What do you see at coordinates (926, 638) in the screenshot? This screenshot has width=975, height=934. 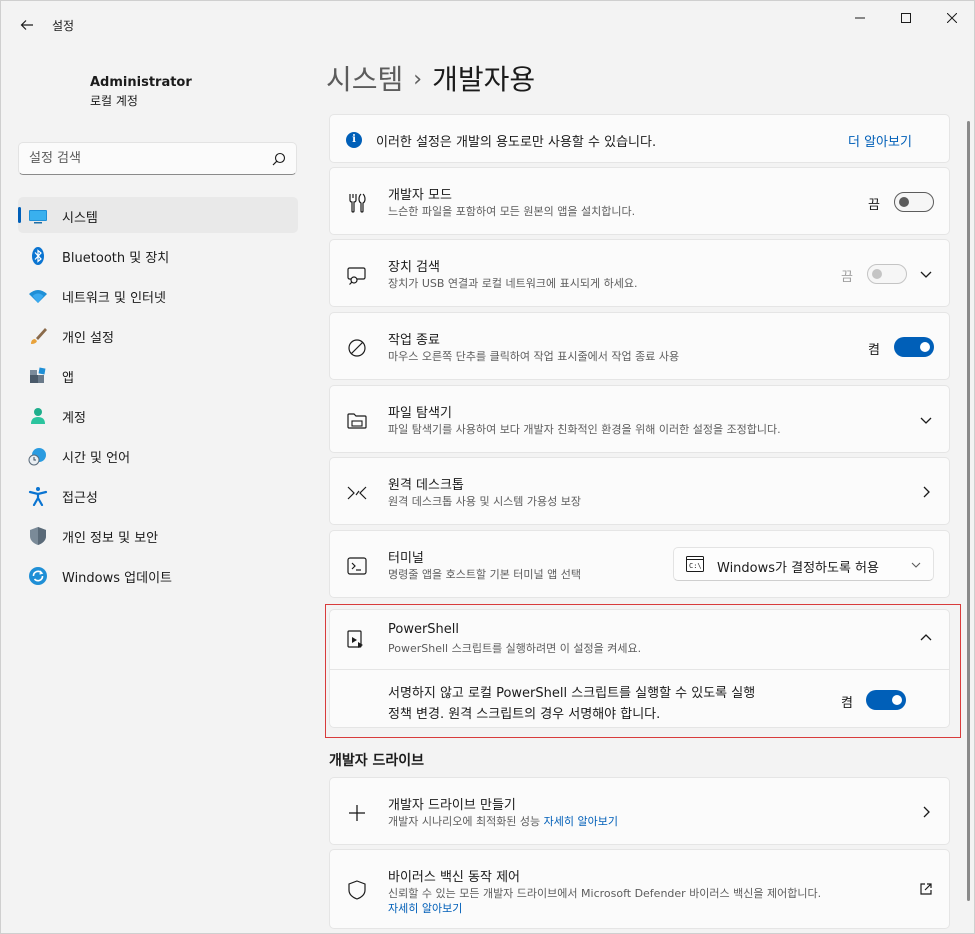 I see `chevron-up-icon` at bounding box center [926, 638].